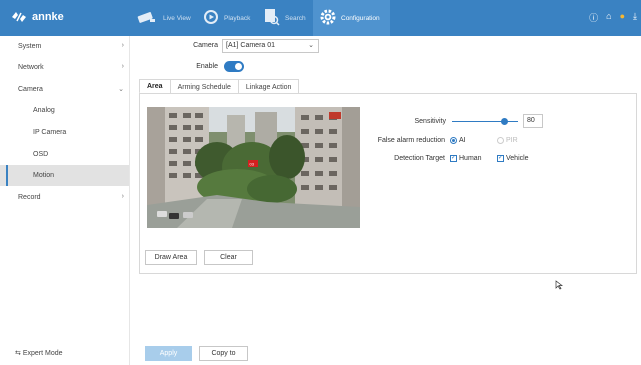 The image size is (641, 365). I want to click on copy-to-button: Copy to, so click(223, 353).